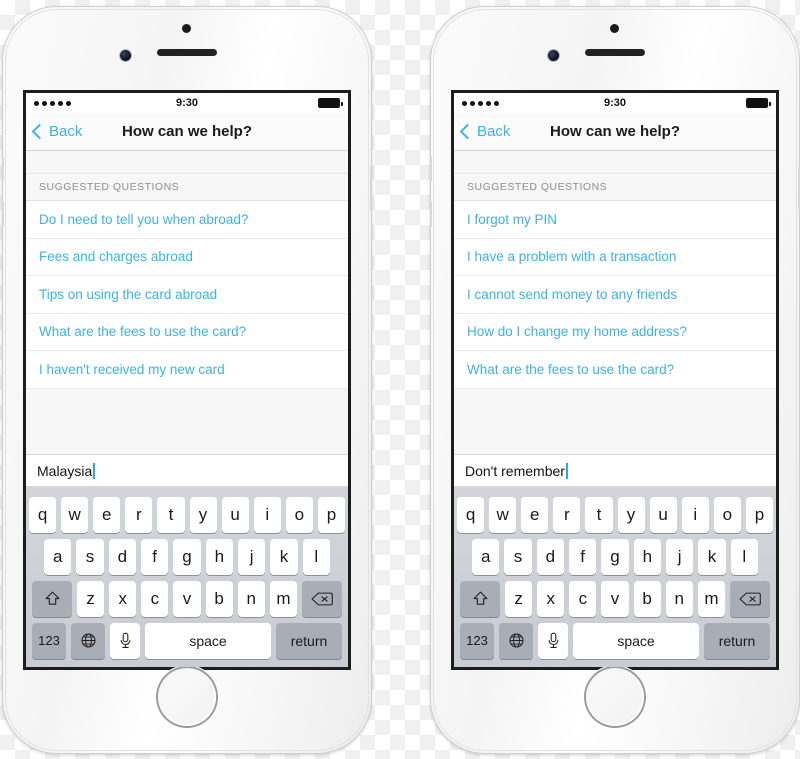 The height and width of the screenshot is (759, 800). What do you see at coordinates (615, 470) in the screenshot?
I see `search-input-row: Don't remember` at bounding box center [615, 470].